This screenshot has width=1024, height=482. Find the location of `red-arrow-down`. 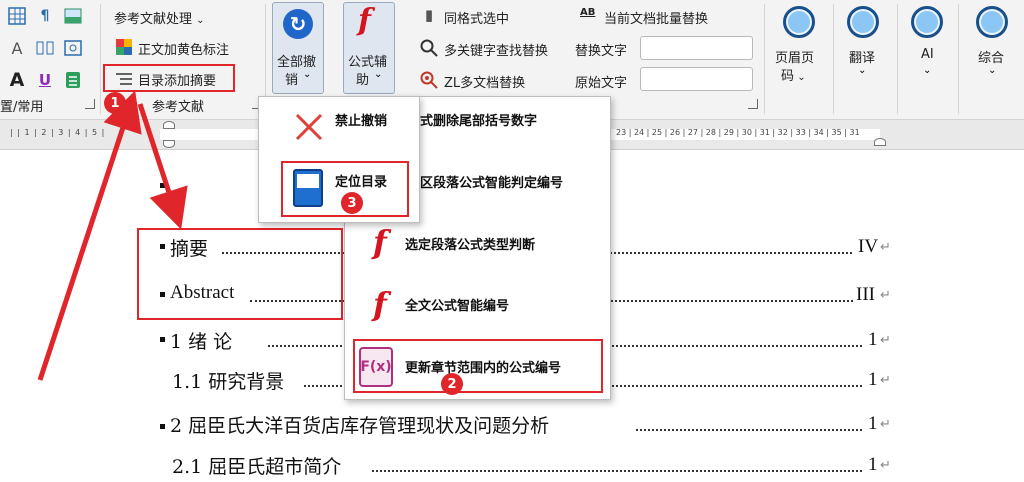

red-arrow-down is located at coordinates (162, 166).